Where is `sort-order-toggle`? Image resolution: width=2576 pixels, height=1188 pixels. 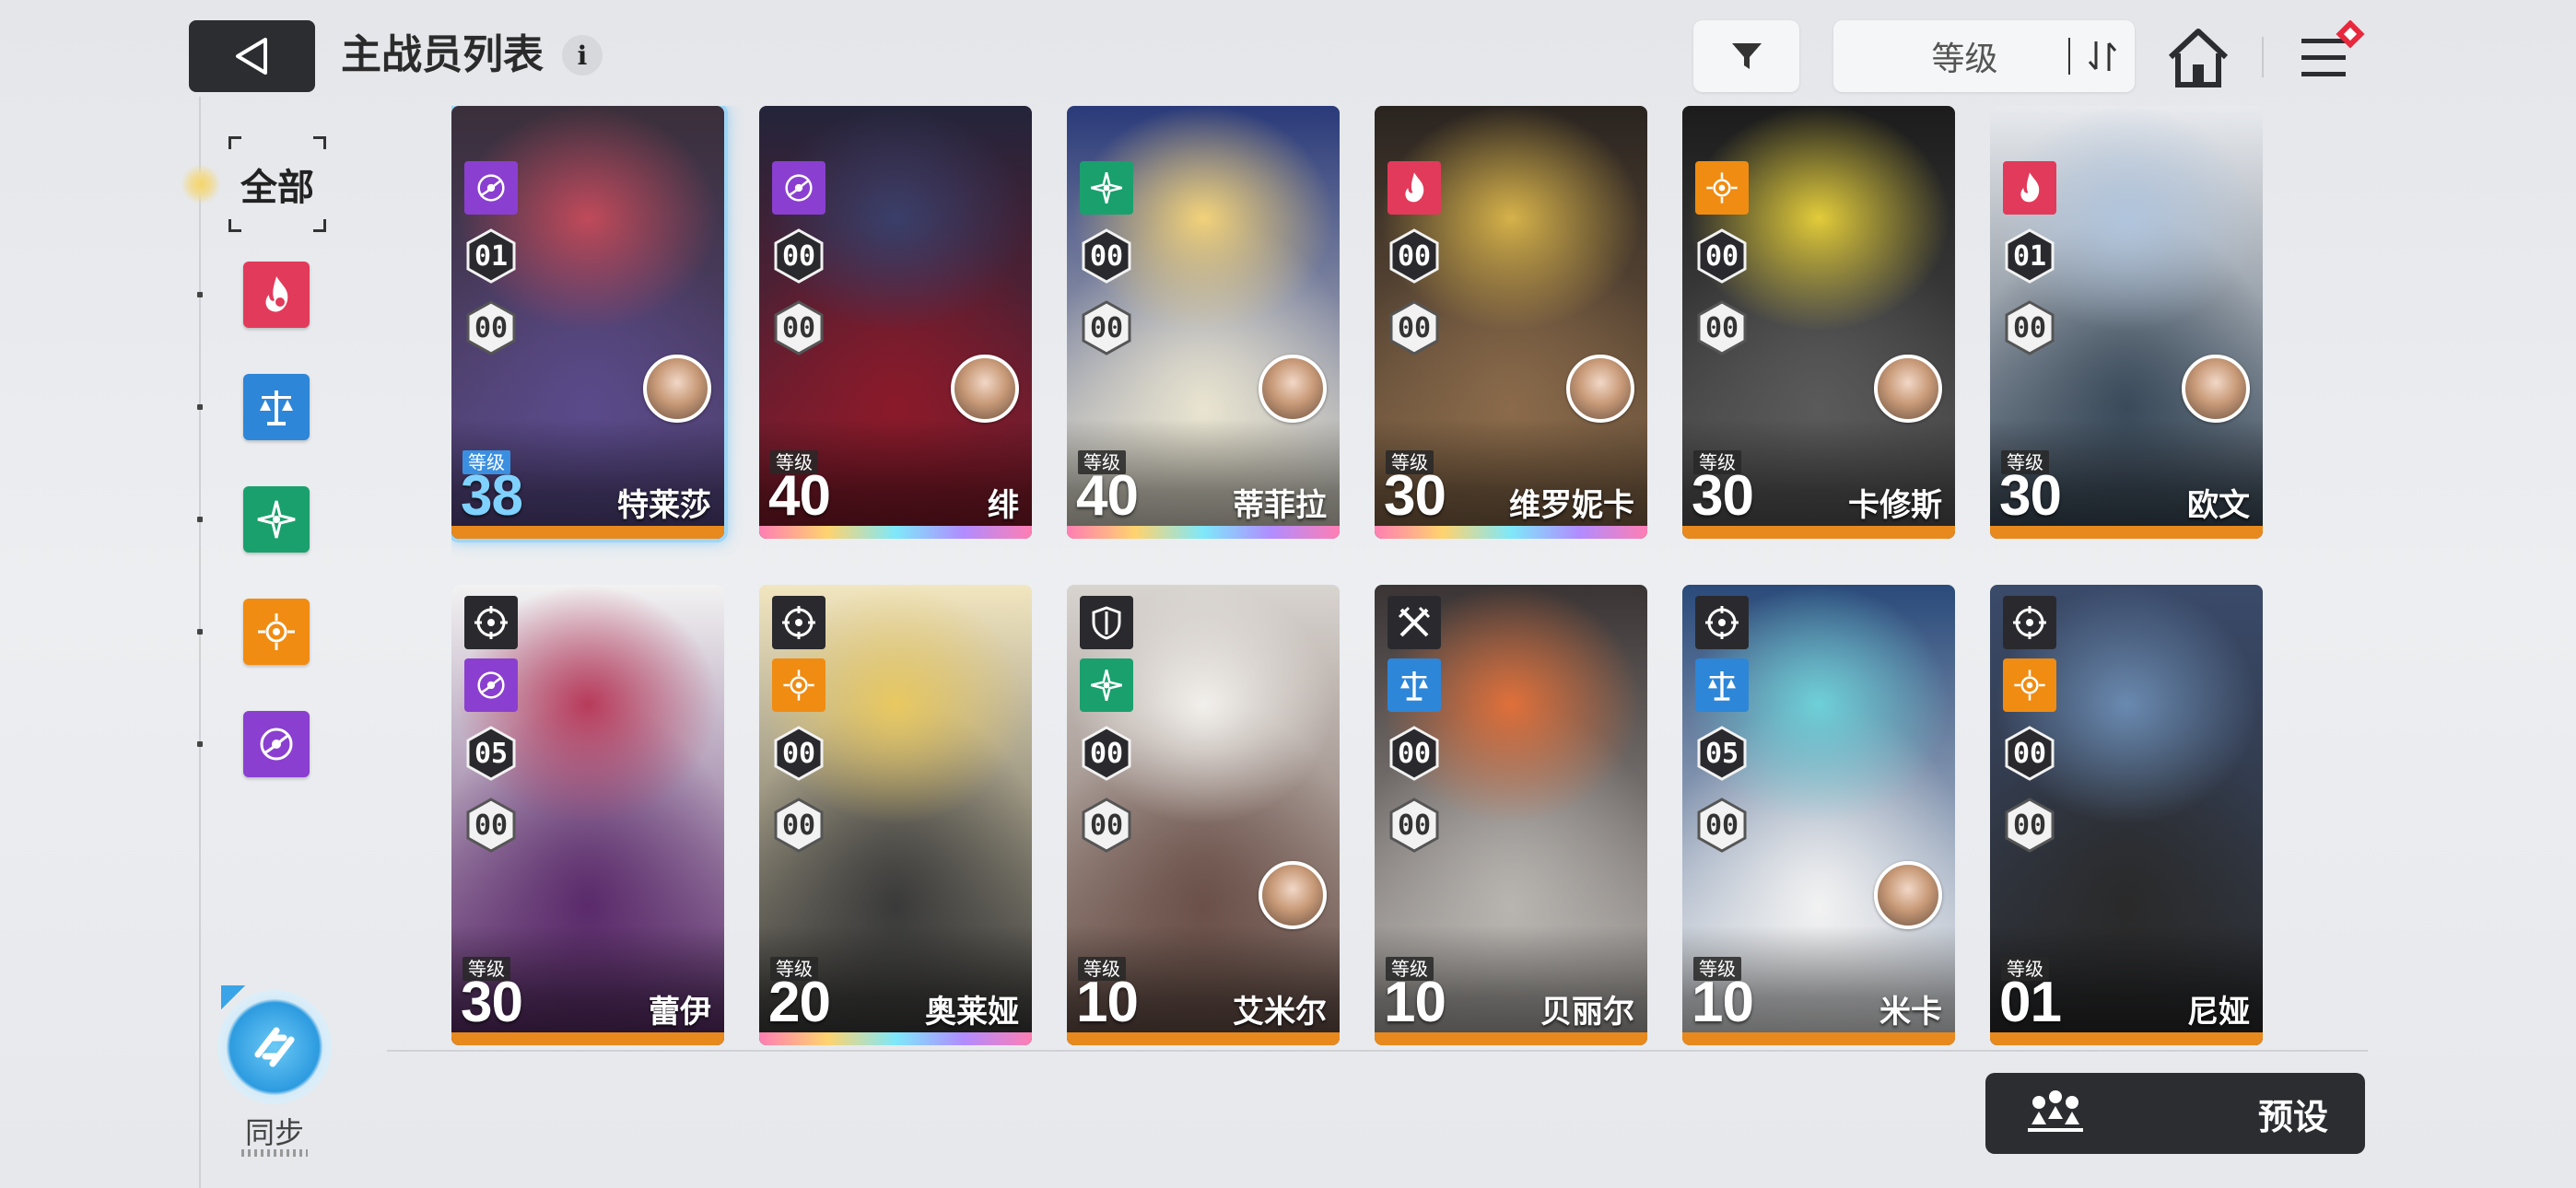
sort-order-toggle is located at coordinates (2102, 57).